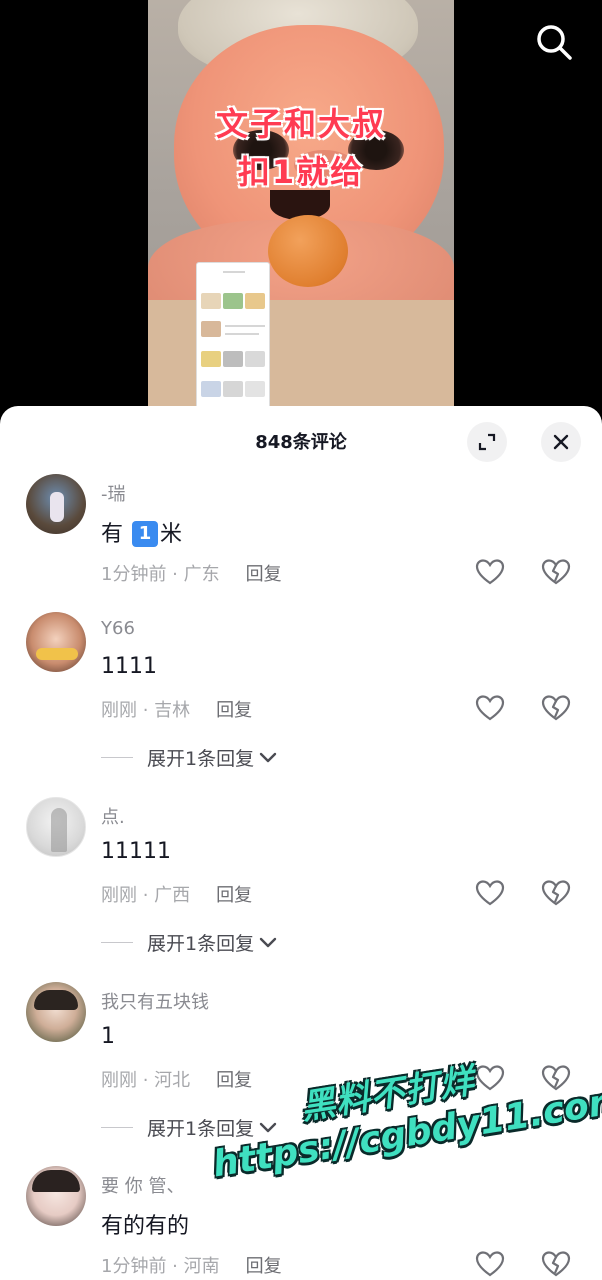 This screenshot has height=1280, width=602. I want to click on comment-meta: 刚刚 · 河北 回复, so click(176, 1079).